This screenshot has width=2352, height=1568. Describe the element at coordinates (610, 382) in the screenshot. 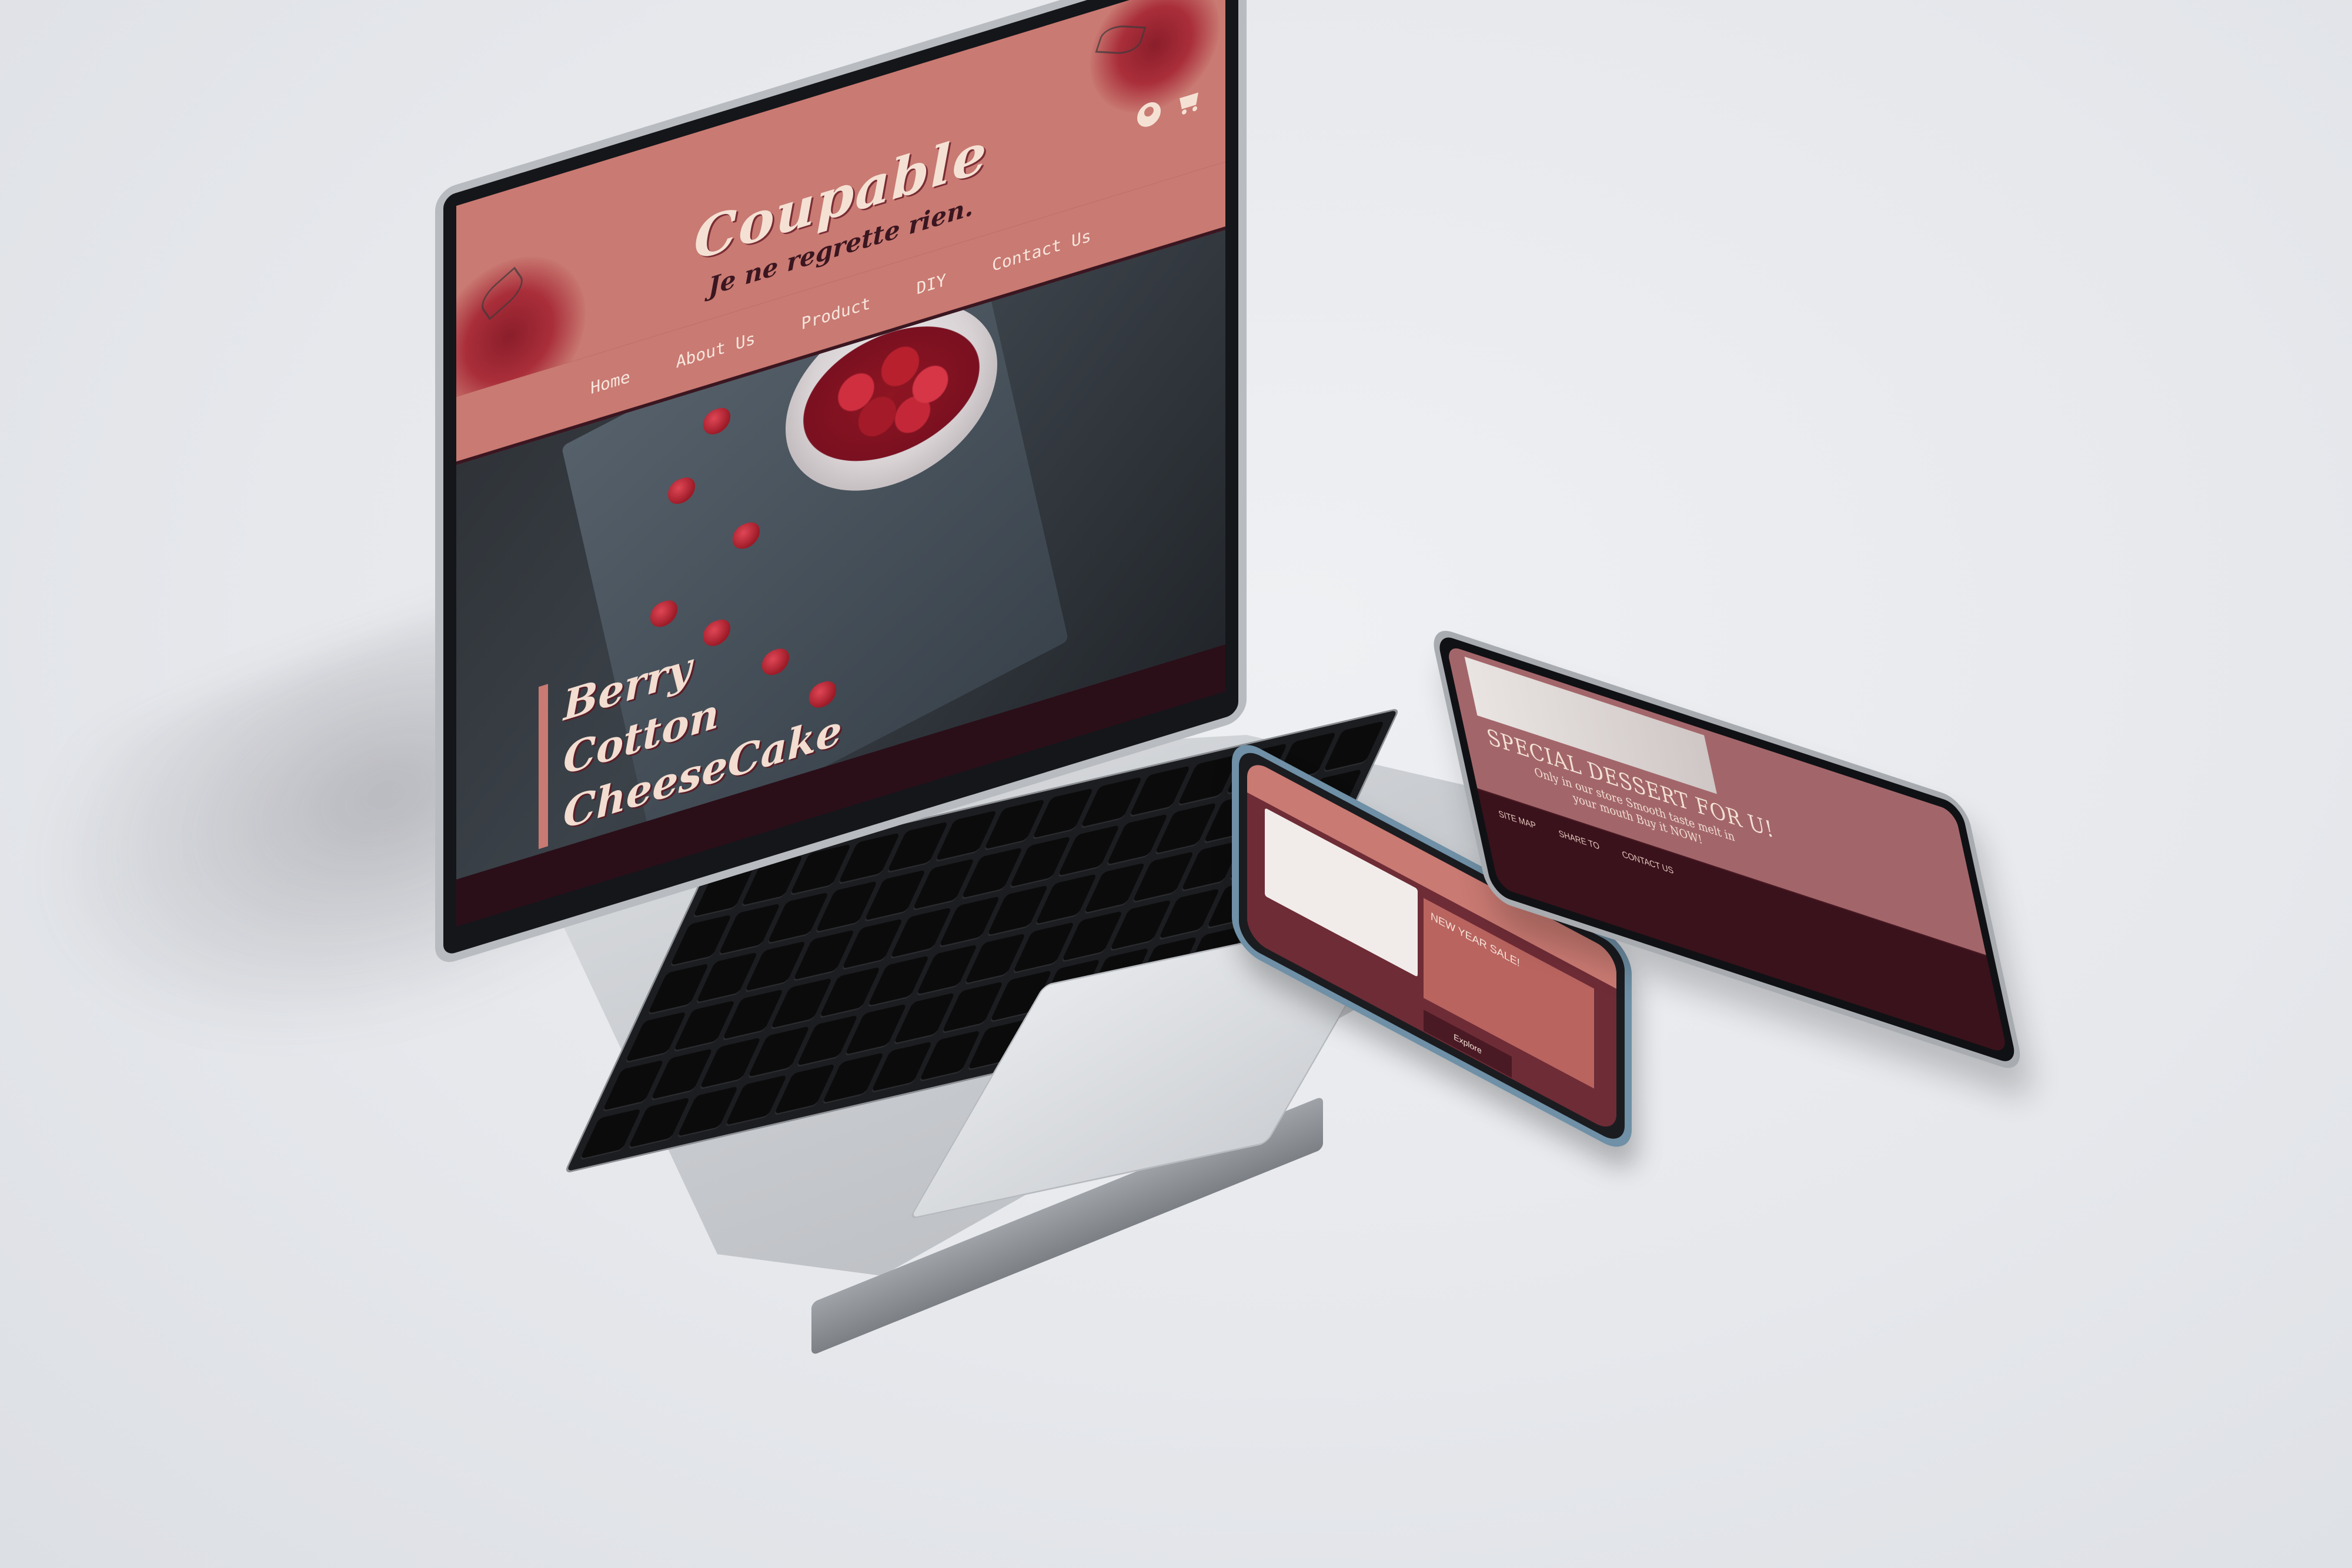

I see `nav-home: Home` at that location.